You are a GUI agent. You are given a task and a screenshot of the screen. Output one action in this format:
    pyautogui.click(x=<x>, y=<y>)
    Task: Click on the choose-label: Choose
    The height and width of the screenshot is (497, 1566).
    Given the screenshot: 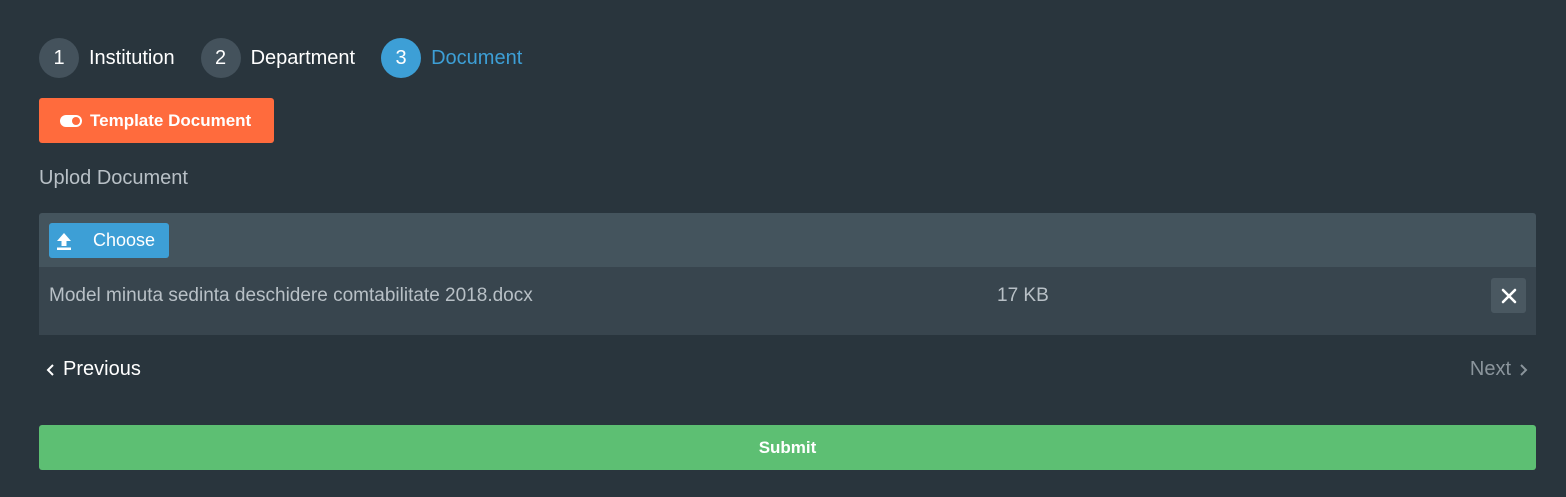 What is the action you would take?
    pyautogui.click(x=124, y=240)
    